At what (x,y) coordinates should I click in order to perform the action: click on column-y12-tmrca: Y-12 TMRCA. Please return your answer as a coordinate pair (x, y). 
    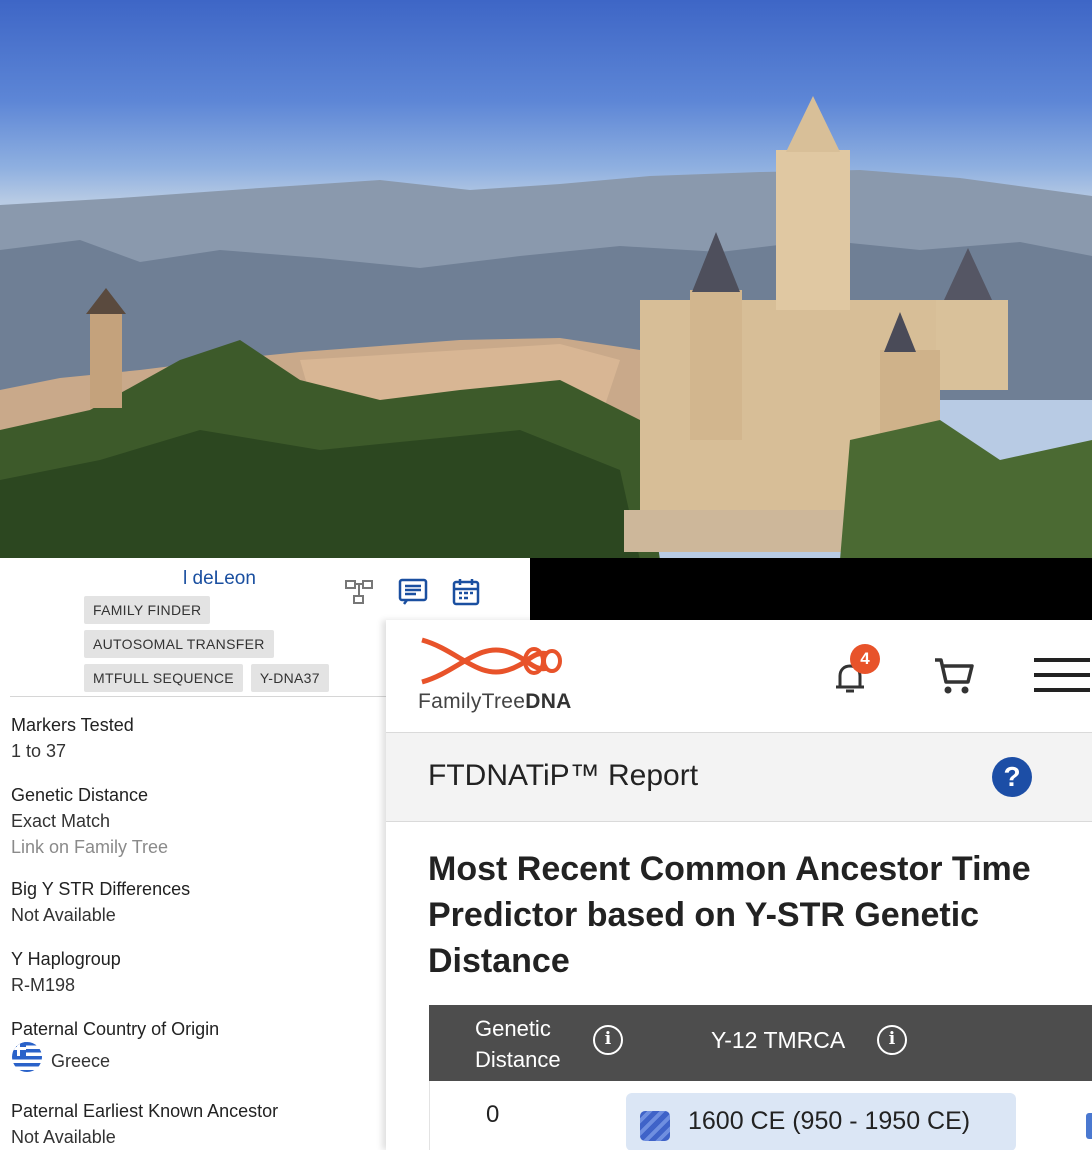
    Looking at the image, I should click on (778, 1040).